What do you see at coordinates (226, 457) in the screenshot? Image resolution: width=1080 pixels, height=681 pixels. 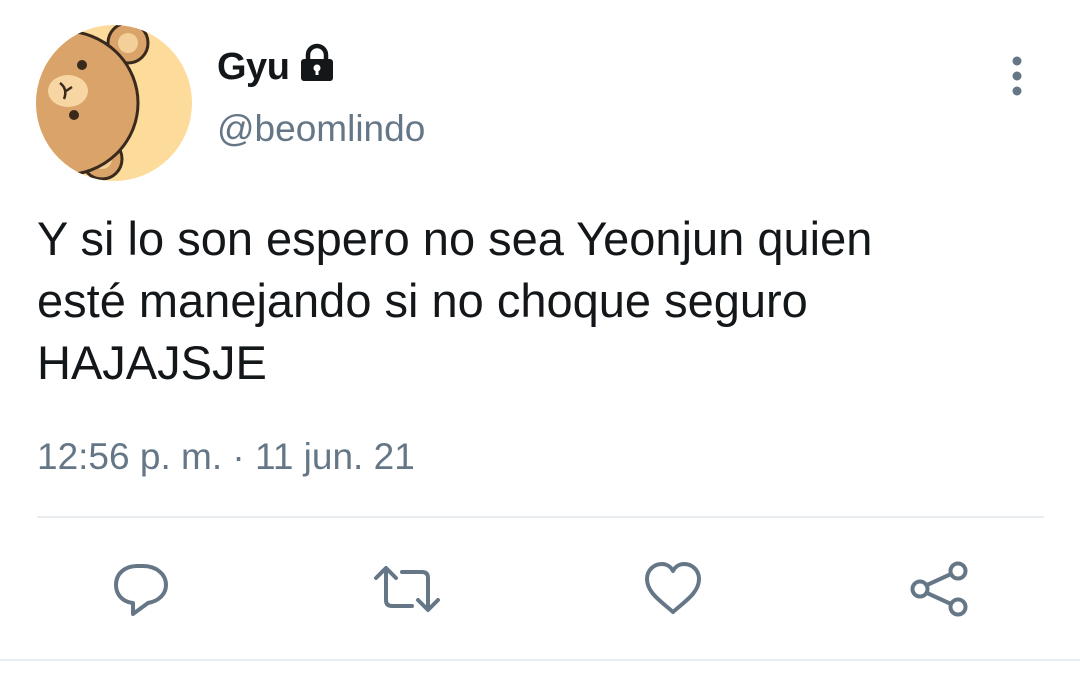 I see `tweet-timestamp: 12:56 p. m. · 11 jun. 21` at bounding box center [226, 457].